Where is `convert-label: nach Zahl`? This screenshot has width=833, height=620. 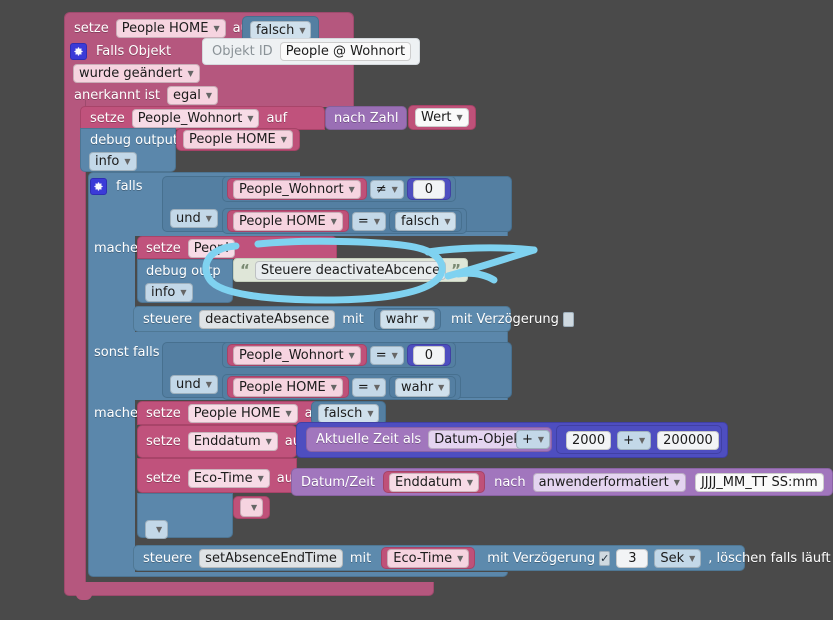 convert-label: nach Zahl is located at coordinates (366, 118).